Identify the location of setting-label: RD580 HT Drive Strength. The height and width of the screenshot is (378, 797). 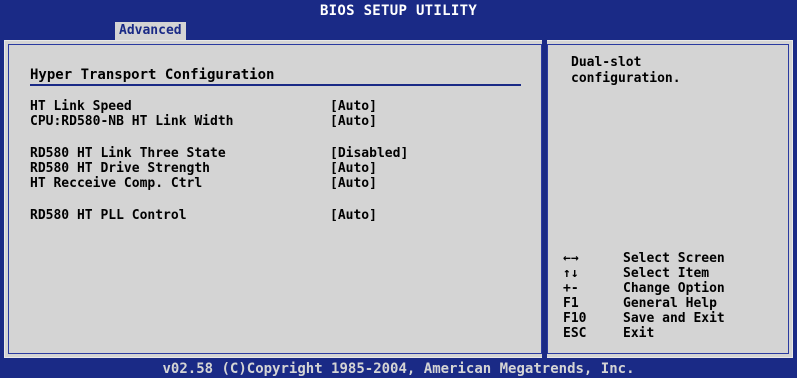
(120, 168).